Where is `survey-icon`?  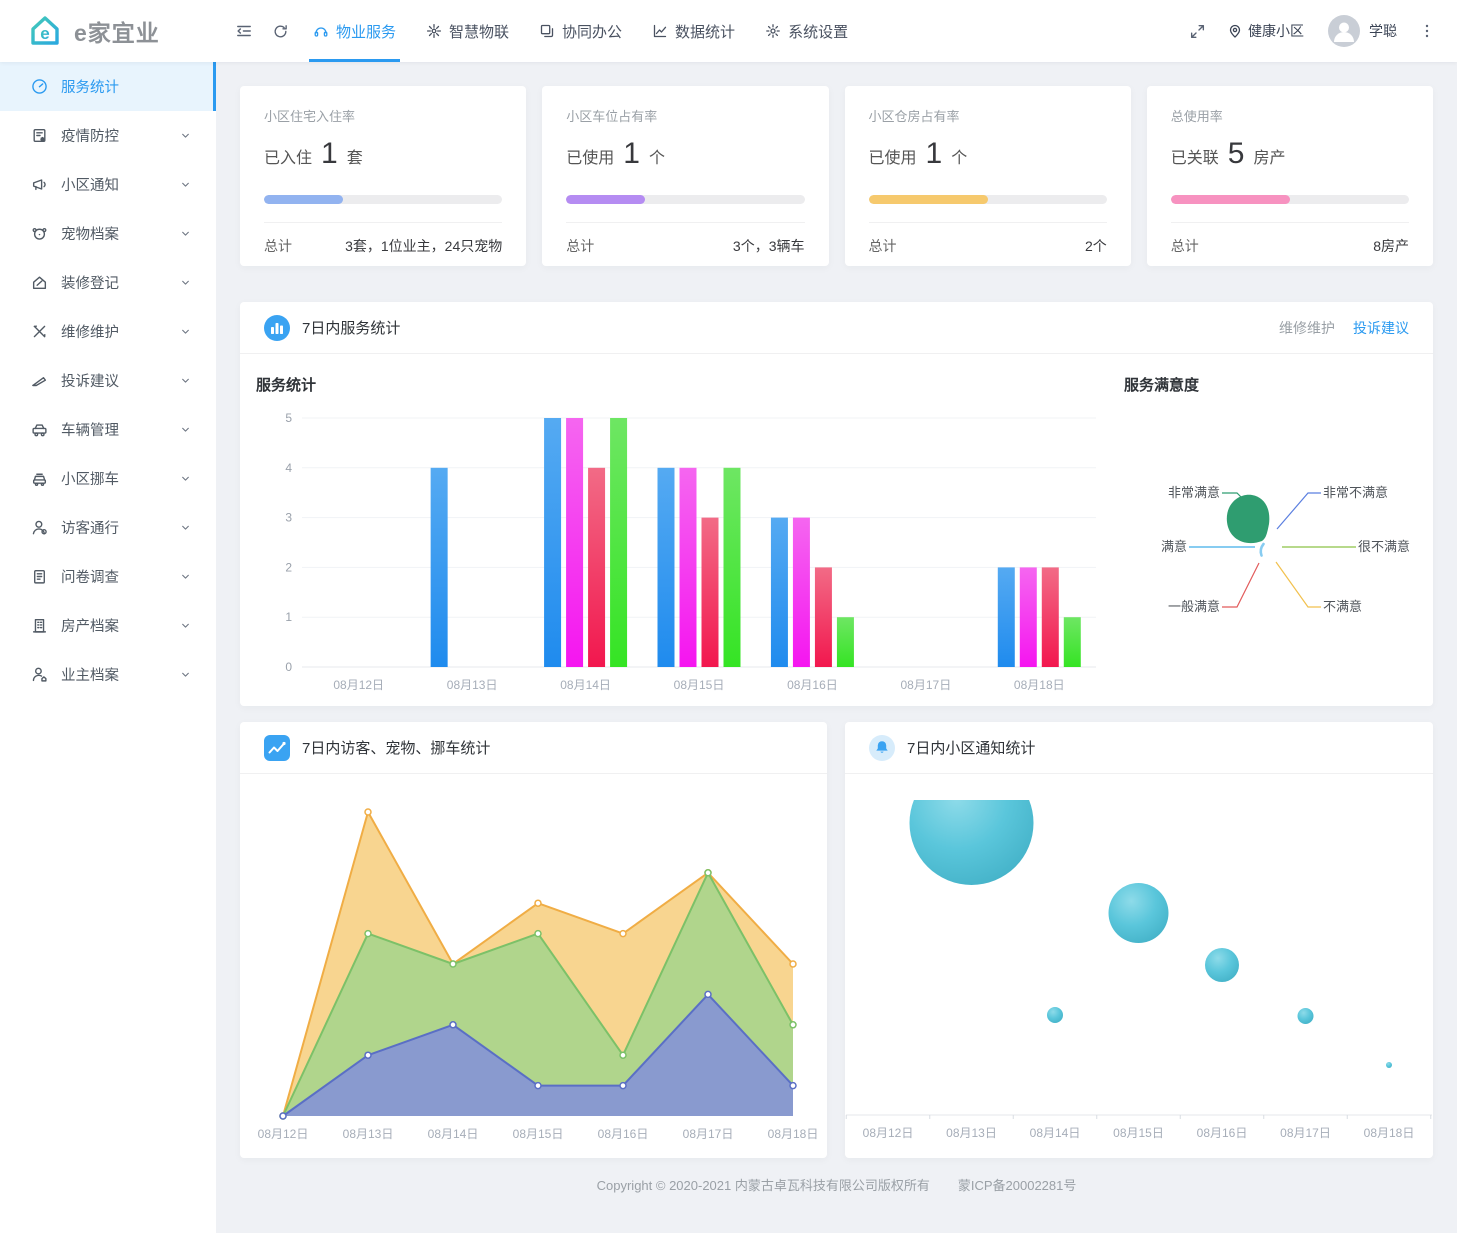
survey-icon is located at coordinates (39, 576).